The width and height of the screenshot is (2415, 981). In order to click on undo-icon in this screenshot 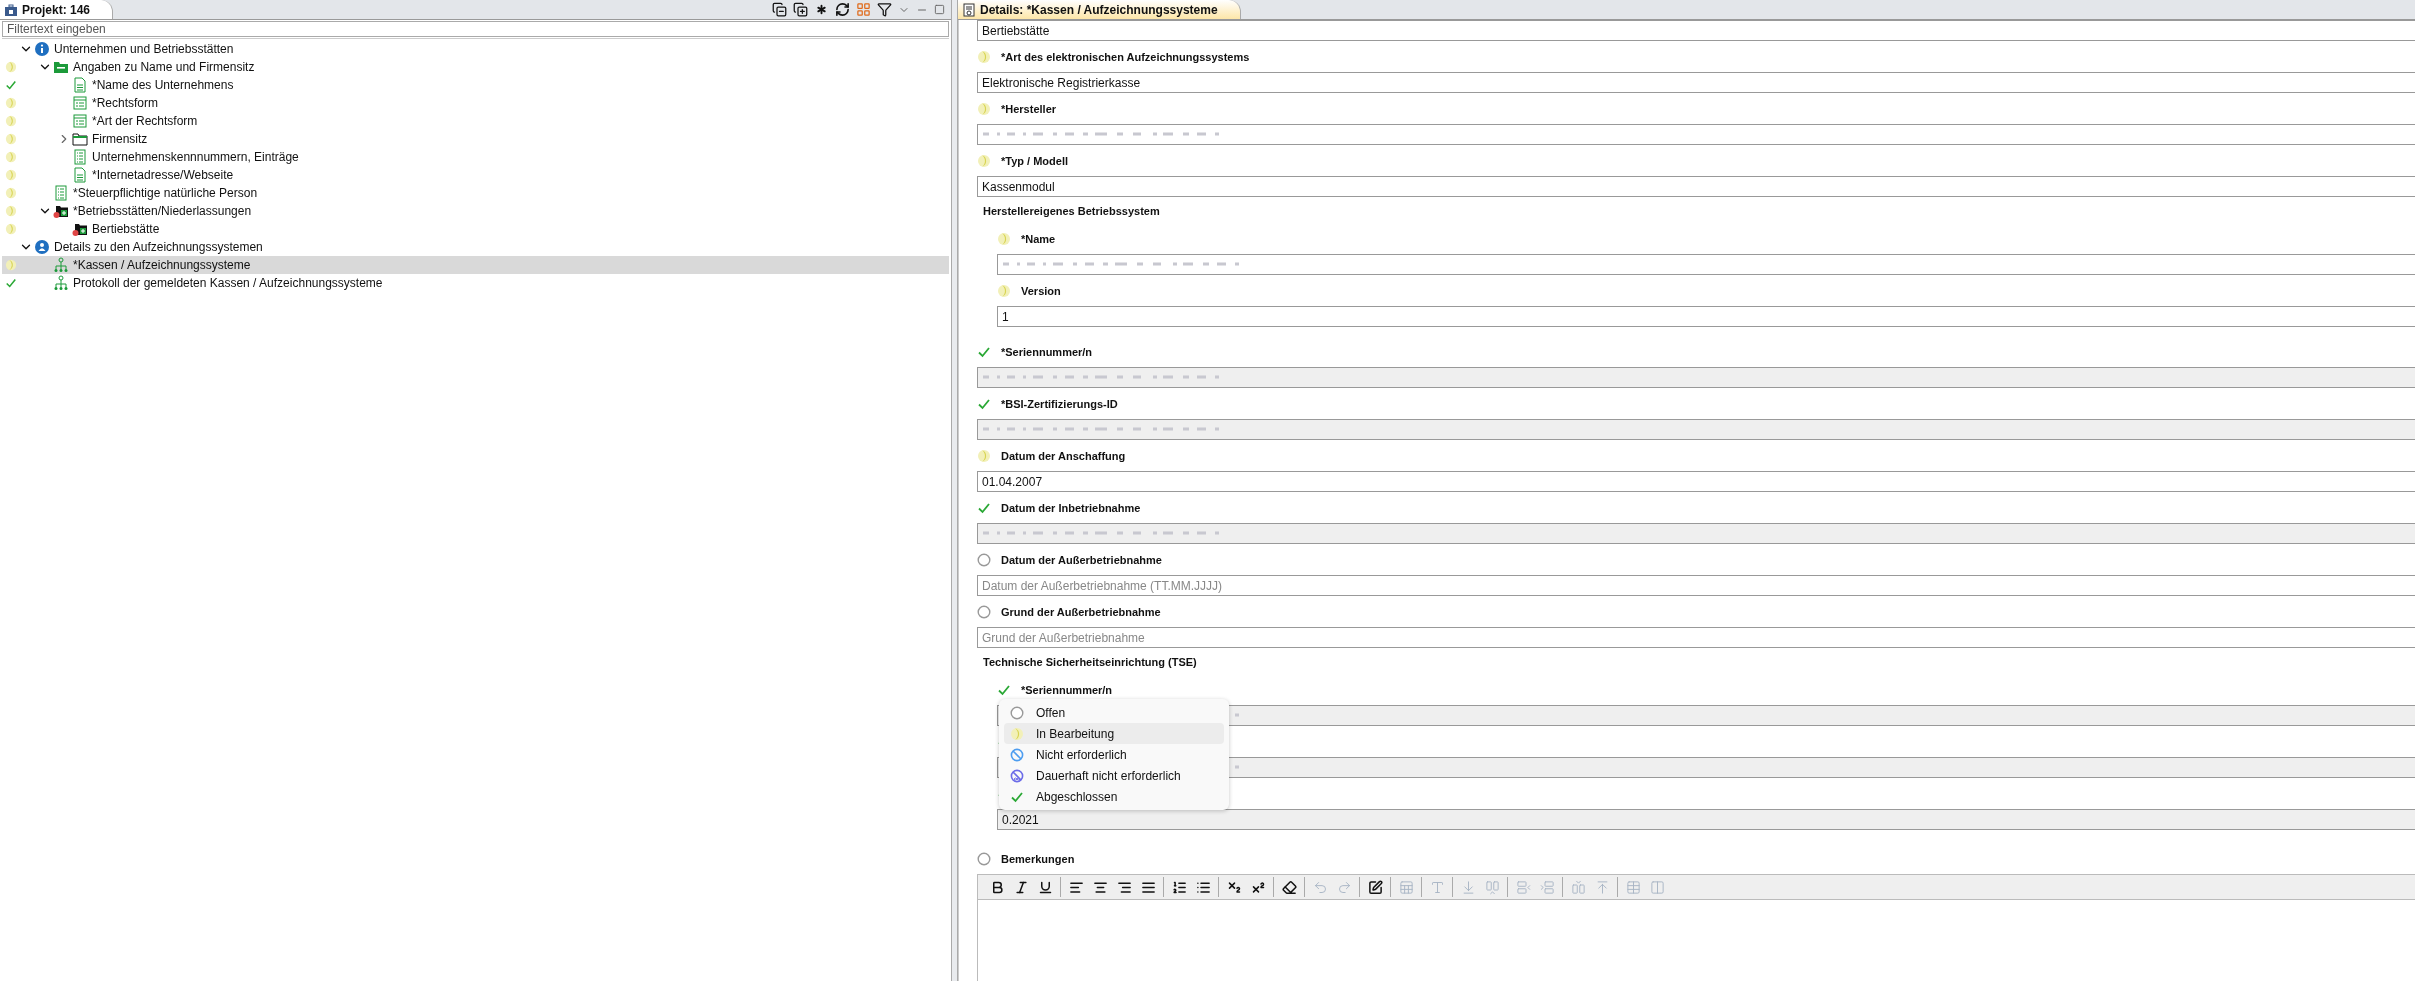, I will do `click(1320, 887)`.